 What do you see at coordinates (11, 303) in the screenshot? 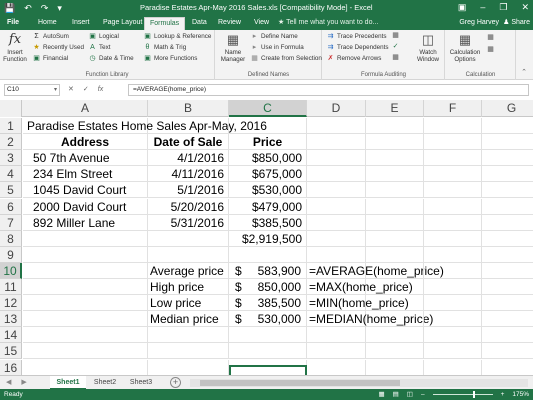
I see `row-header: 12` at bounding box center [11, 303].